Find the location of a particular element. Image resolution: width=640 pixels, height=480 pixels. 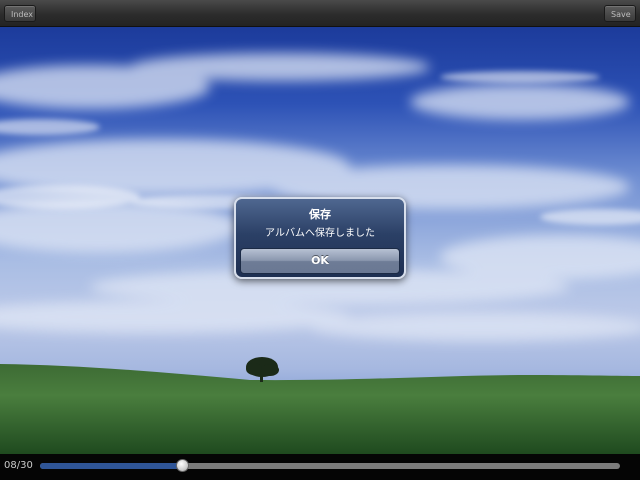

photo-slider-track is located at coordinates (330, 465).